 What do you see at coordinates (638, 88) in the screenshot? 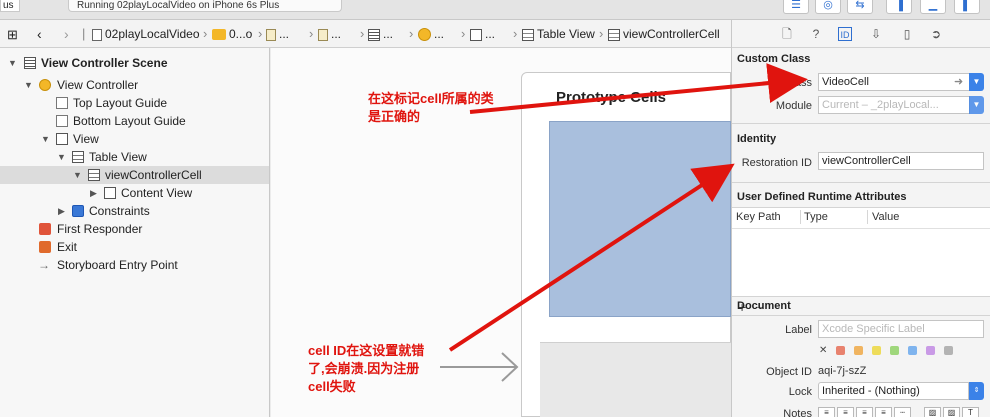
I see `annotation-arrow-class` at bounding box center [638, 88].